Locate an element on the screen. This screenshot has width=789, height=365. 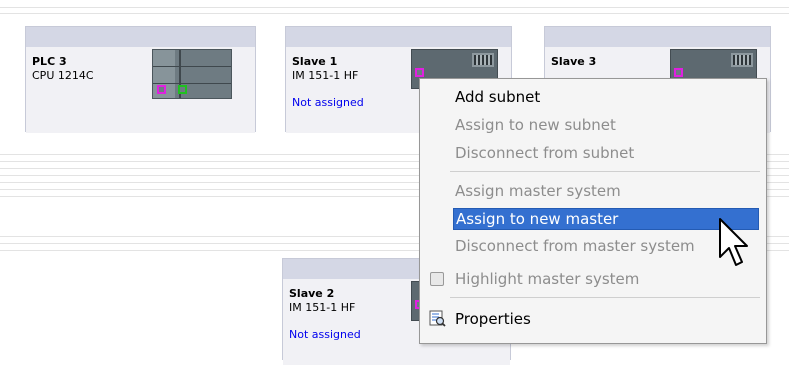
mouse-cursor-icon is located at coordinates (733, 242).